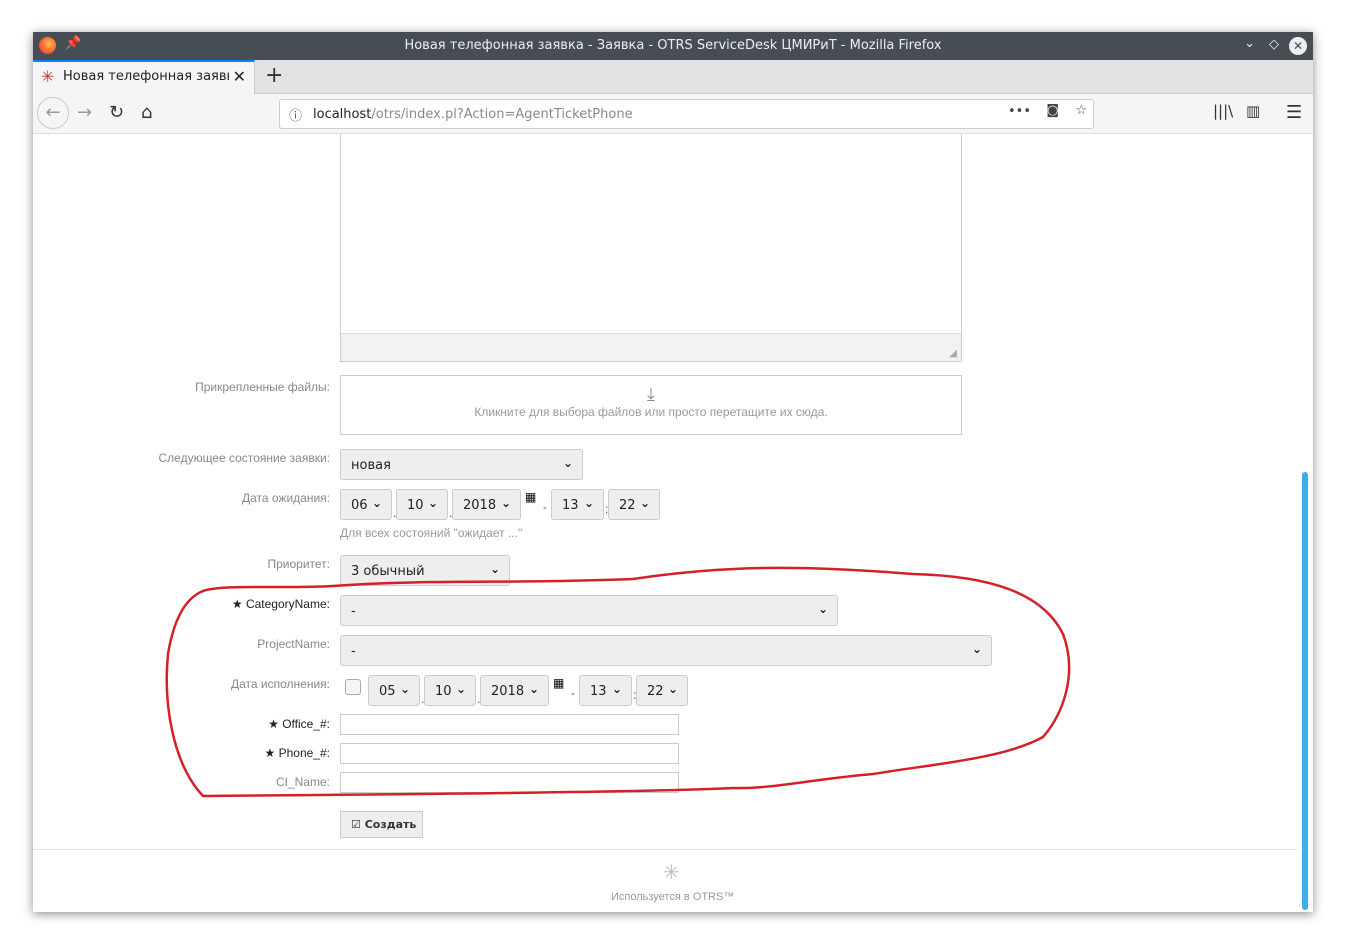  Describe the element at coordinates (297, 753) in the screenshot. I see `phone-label: ★ Phone_#:` at that location.